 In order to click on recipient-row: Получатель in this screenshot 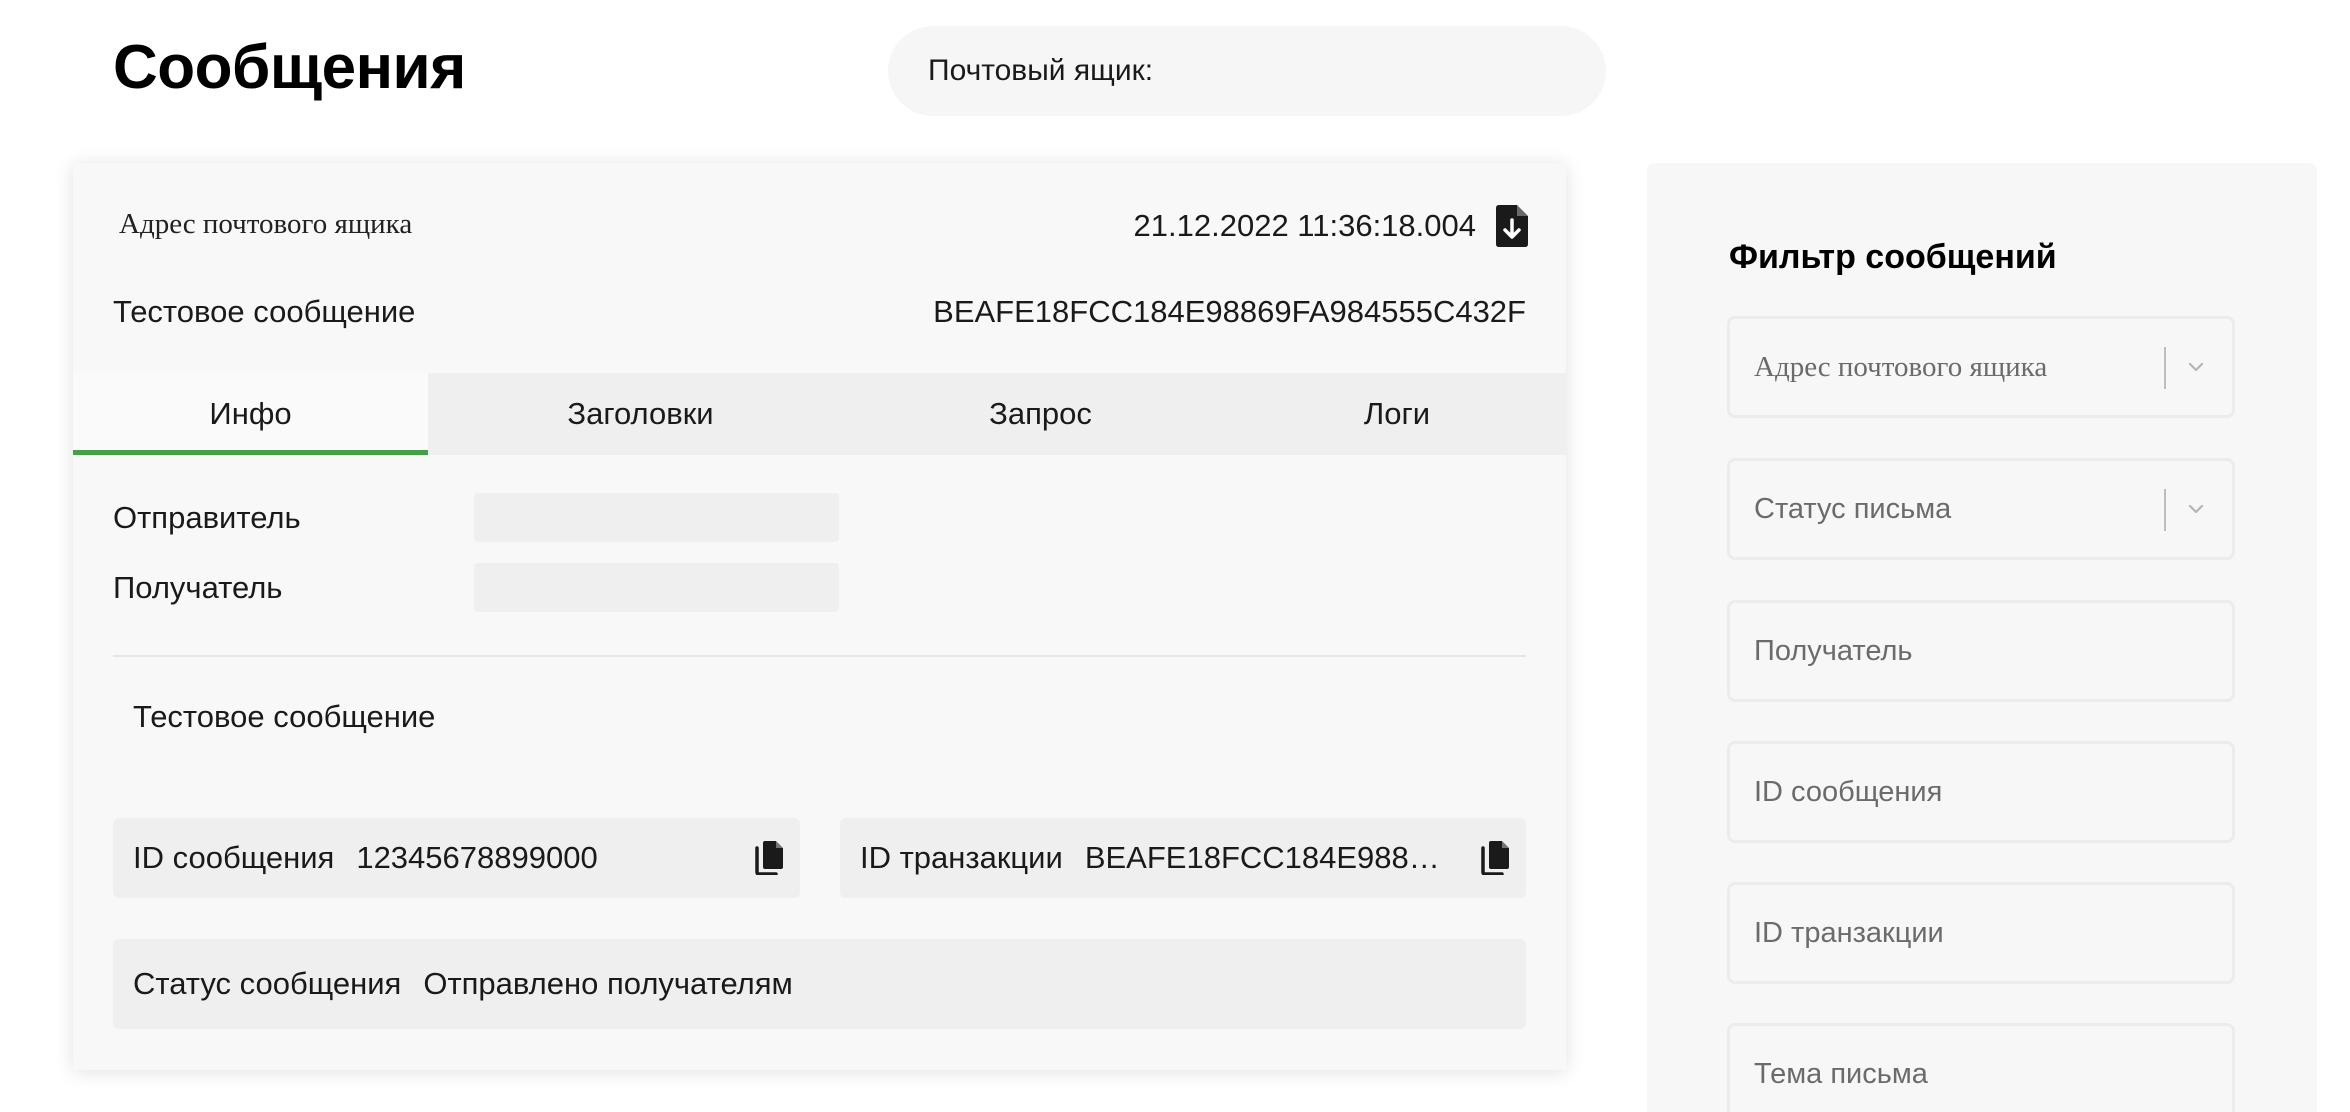, I will do `click(476, 587)`.